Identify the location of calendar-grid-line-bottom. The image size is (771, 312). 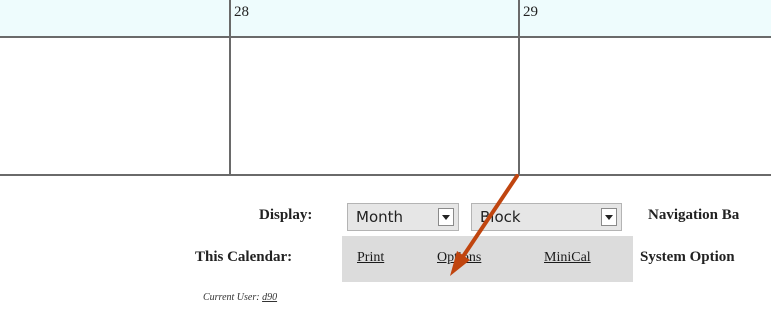
(385, 175).